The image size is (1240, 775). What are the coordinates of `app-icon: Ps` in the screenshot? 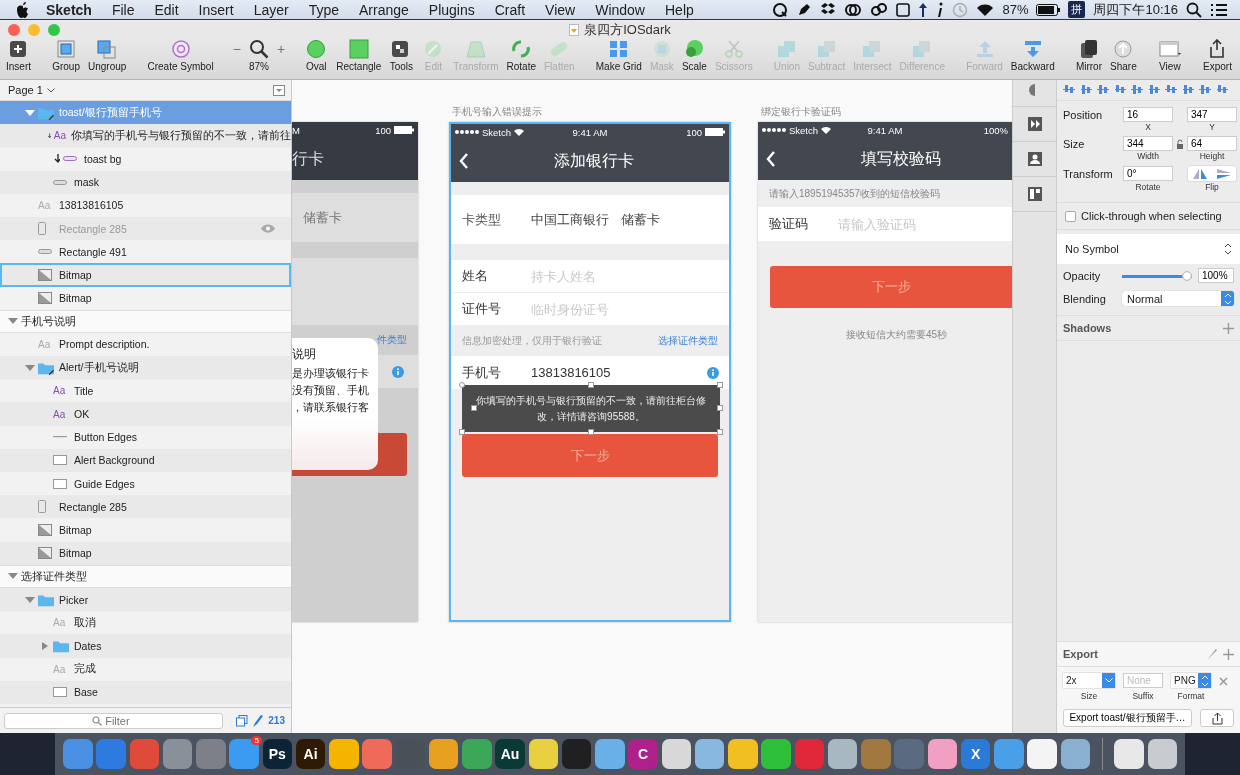 It's located at (277, 754).